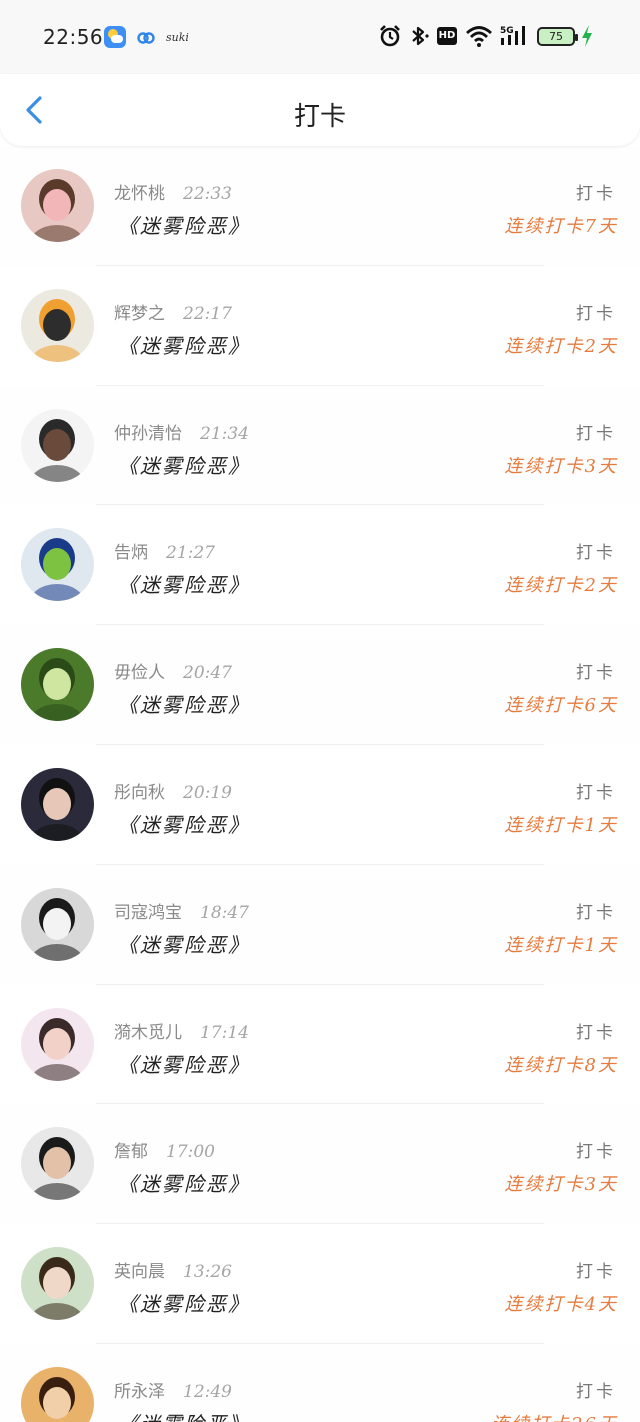 This screenshot has width=640, height=1422. I want to click on user-meta: 英向晨 13:26, so click(173, 1269).